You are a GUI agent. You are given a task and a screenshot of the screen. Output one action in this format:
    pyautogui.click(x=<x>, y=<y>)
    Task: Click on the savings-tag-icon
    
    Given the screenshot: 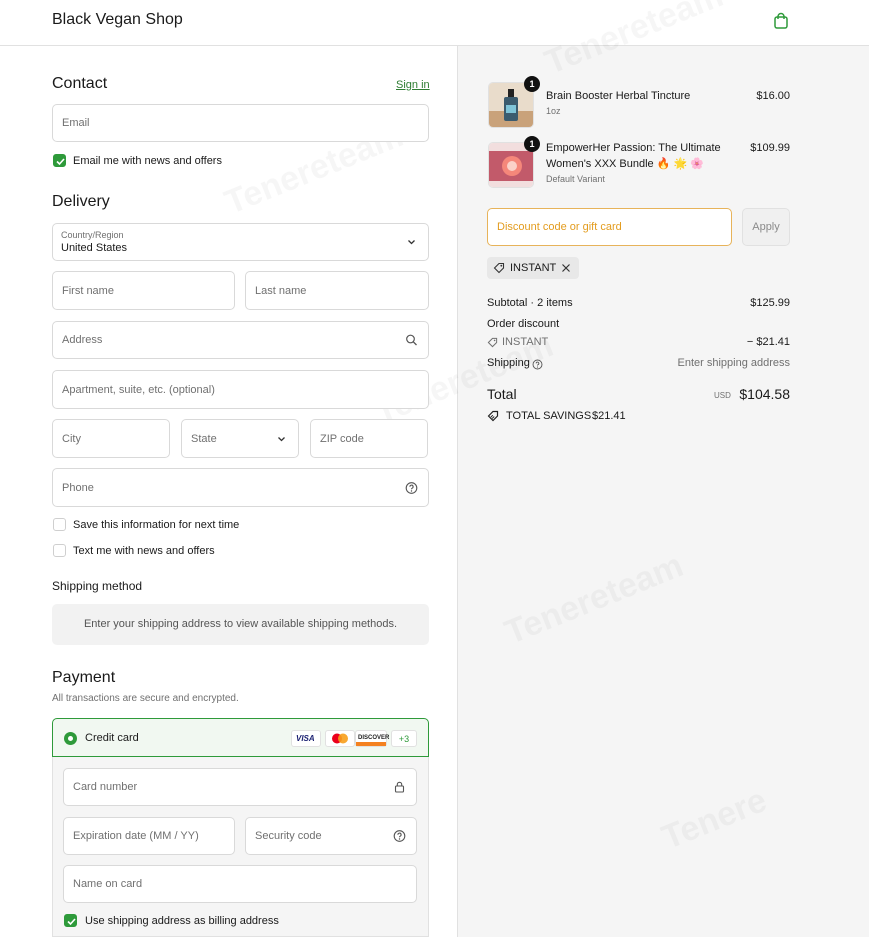 What is the action you would take?
    pyautogui.click(x=493, y=416)
    